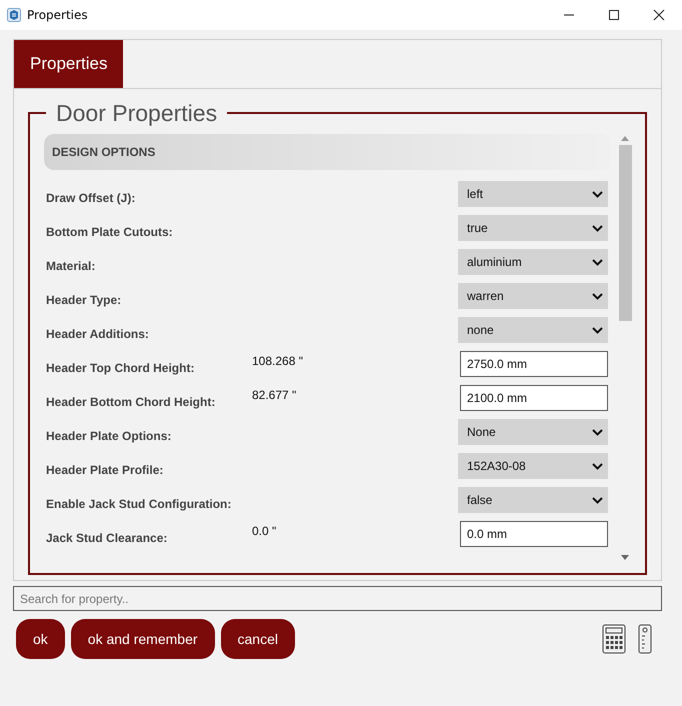 The width and height of the screenshot is (682, 706). Describe the element at coordinates (533, 330) in the screenshot. I see `dropdown: none` at that location.